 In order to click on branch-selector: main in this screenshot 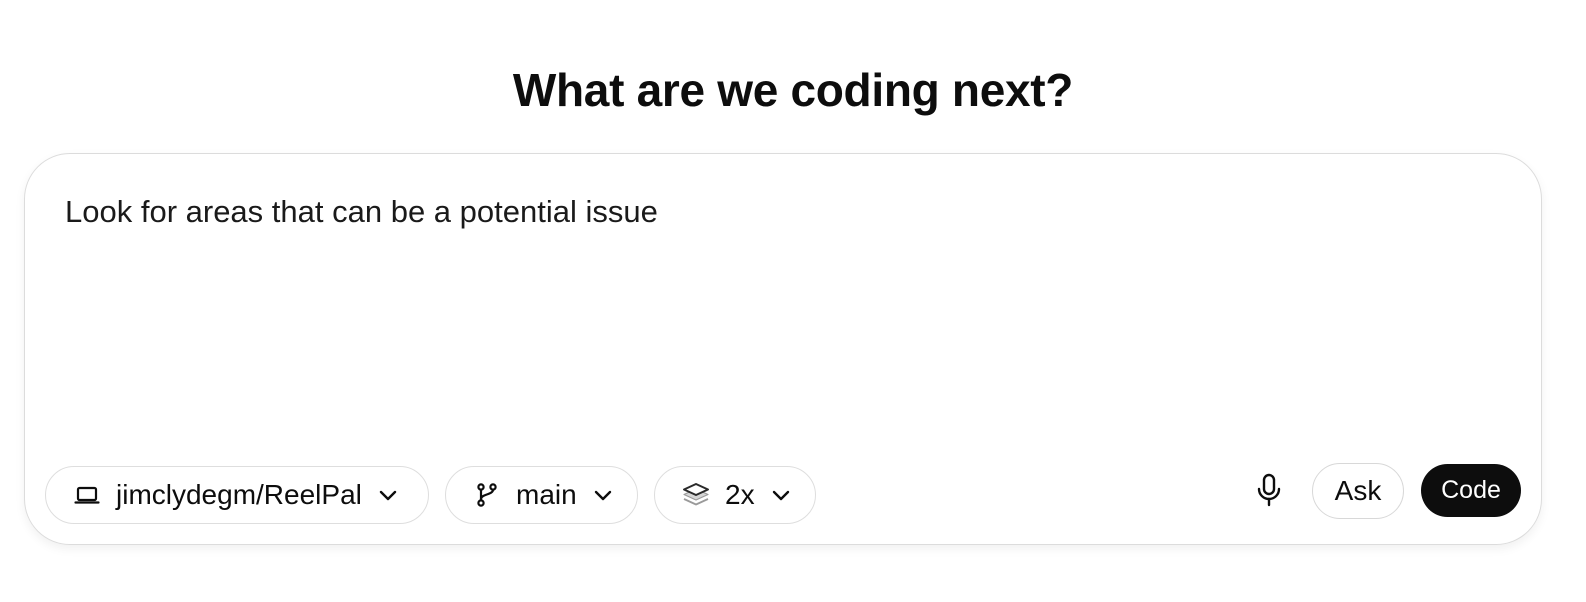, I will do `click(541, 495)`.